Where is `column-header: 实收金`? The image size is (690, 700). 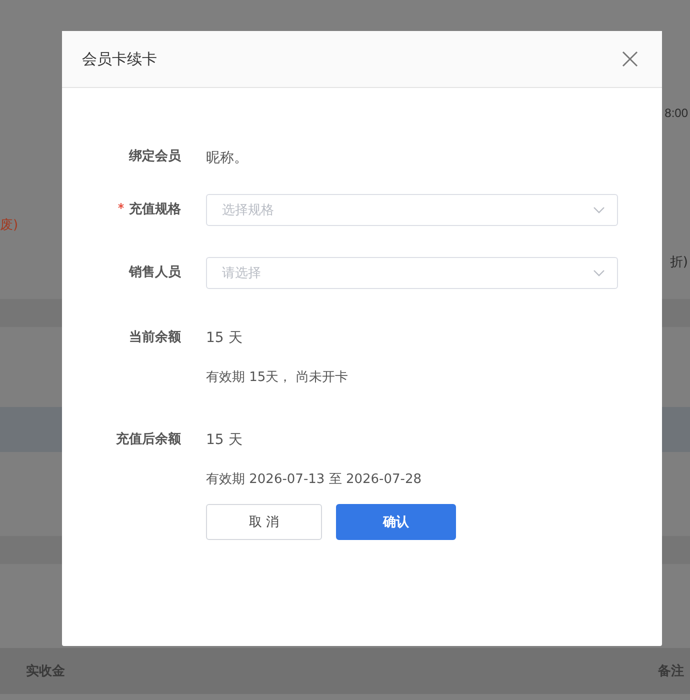
column-header: 实收金 is located at coordinates (45, 671).